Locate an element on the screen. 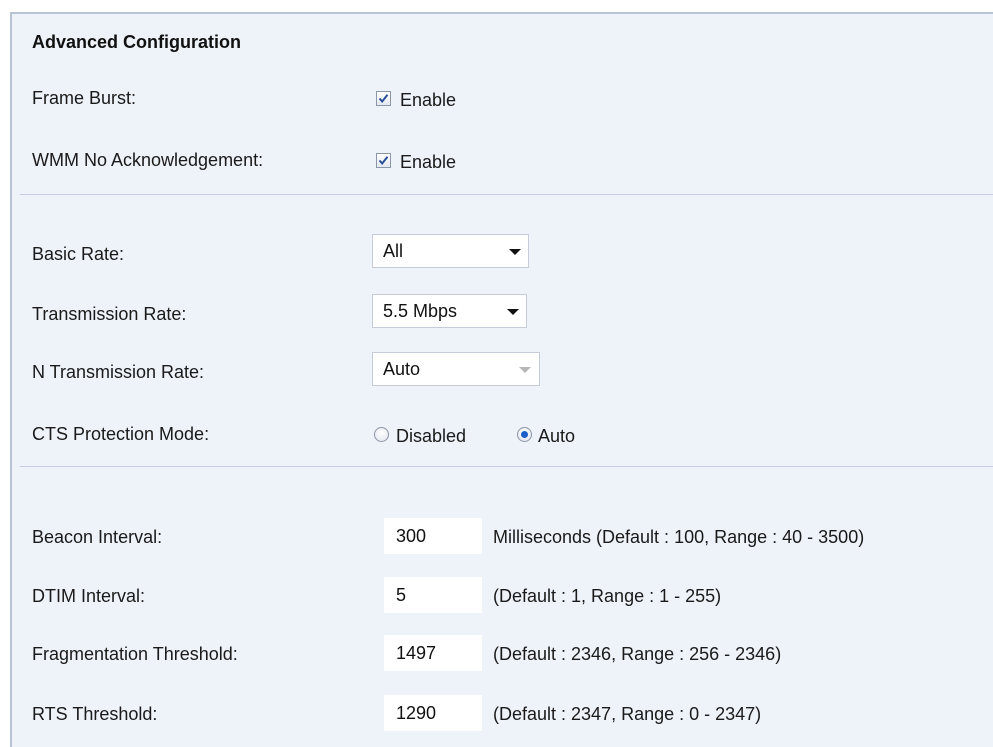  cts-auto-radio is located at coordinates (524, 434).